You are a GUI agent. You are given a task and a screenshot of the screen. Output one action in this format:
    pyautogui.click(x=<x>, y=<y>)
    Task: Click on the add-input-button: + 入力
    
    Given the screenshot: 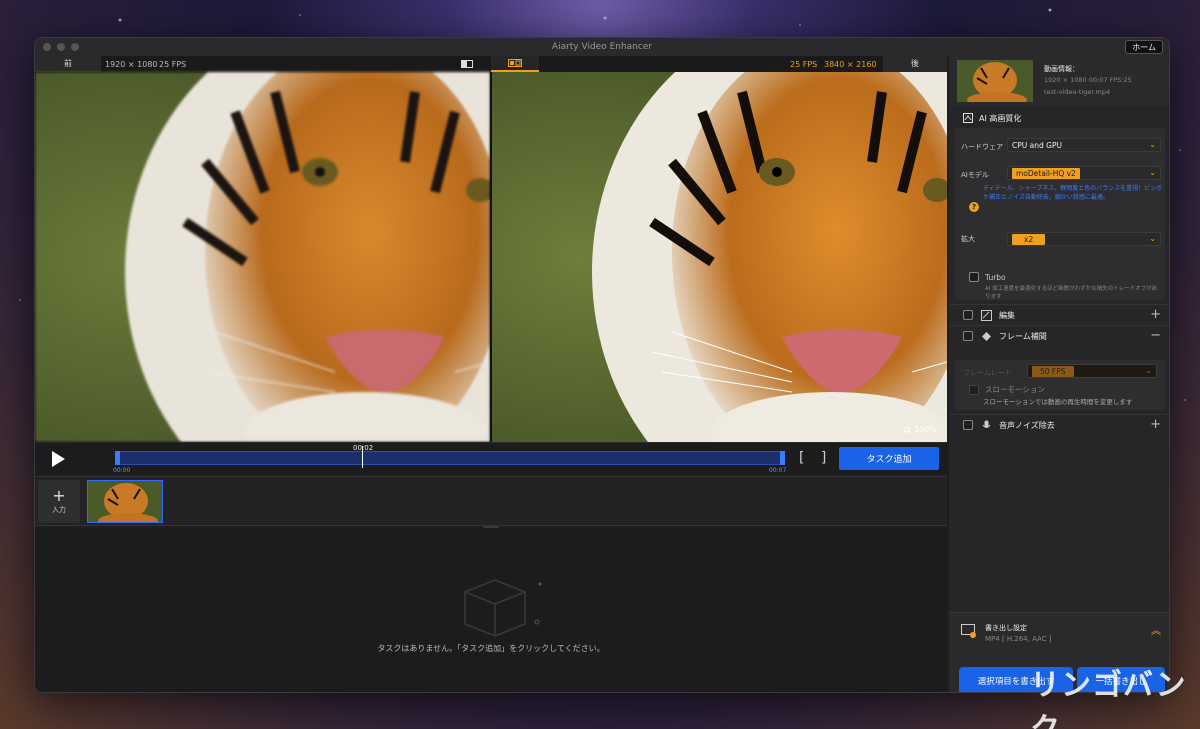 What is the action you would take?
    pyautogui.click(x=59, y=501)
    